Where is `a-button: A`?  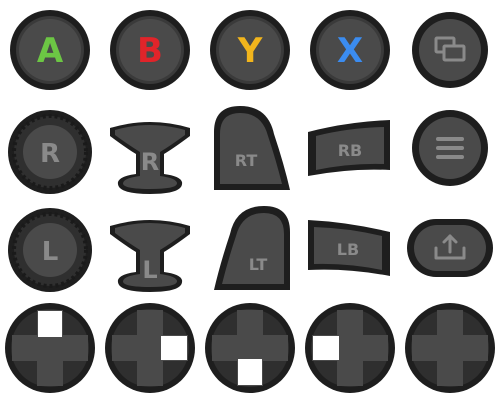
a-button: A is located at coordinates (50, 50).